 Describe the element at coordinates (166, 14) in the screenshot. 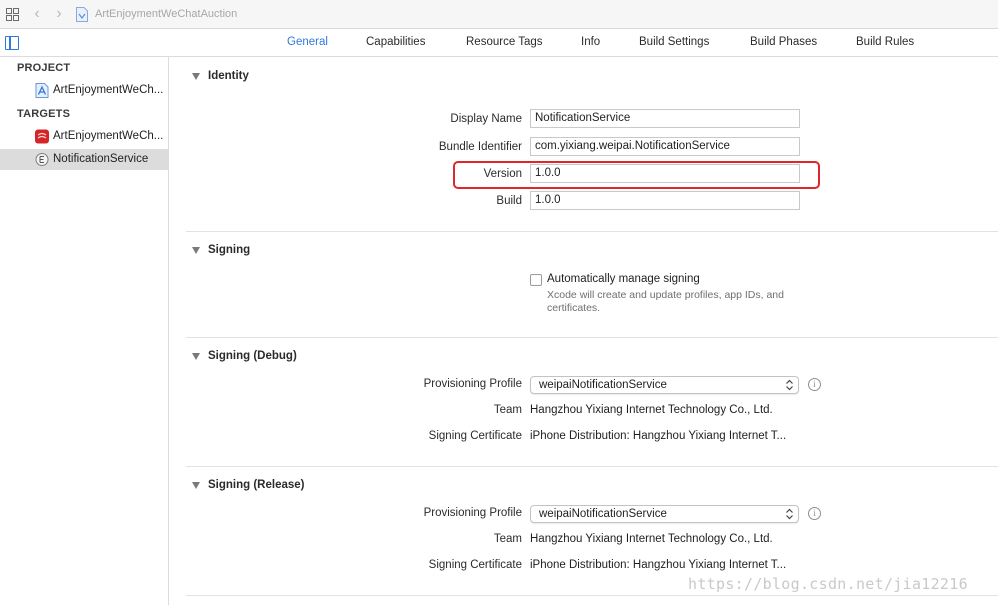

I see `breadcrumb: ArtEnjoymentWeChatAuction` at that location.